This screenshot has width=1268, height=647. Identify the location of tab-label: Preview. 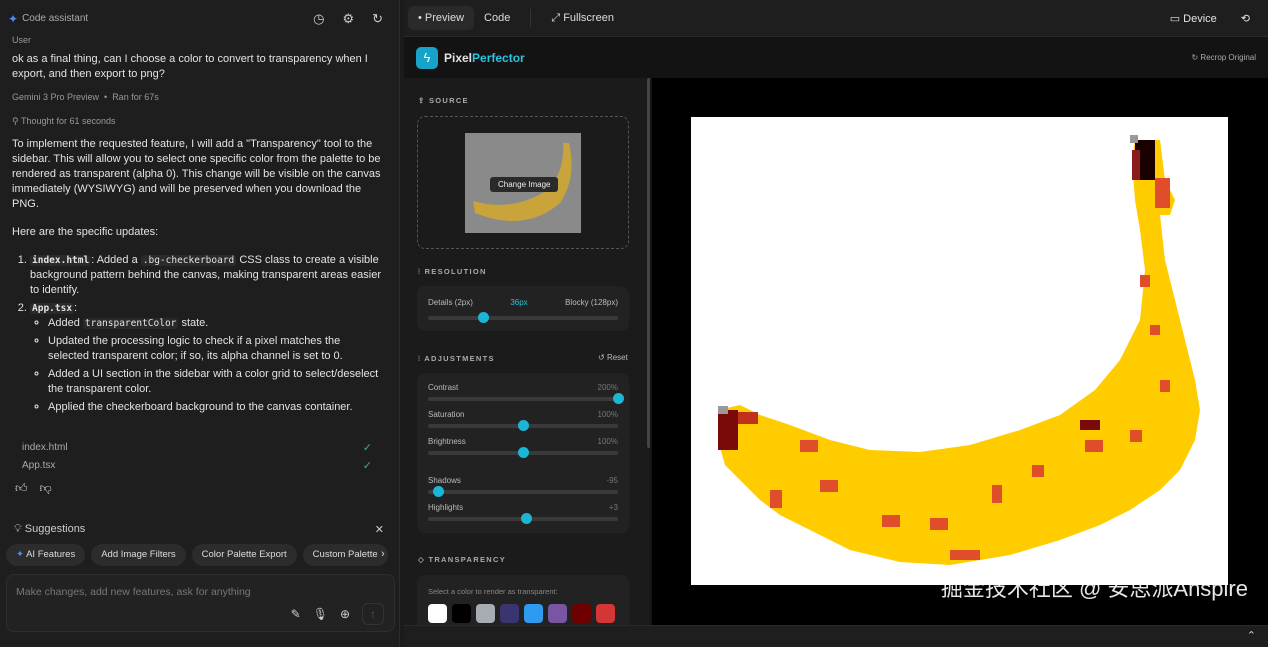
(444, 18).